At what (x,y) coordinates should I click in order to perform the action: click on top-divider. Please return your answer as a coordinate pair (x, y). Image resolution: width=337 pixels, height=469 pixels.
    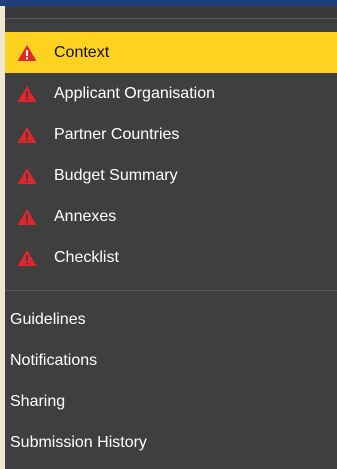
    Looking at the image, I should click on (171, 18).